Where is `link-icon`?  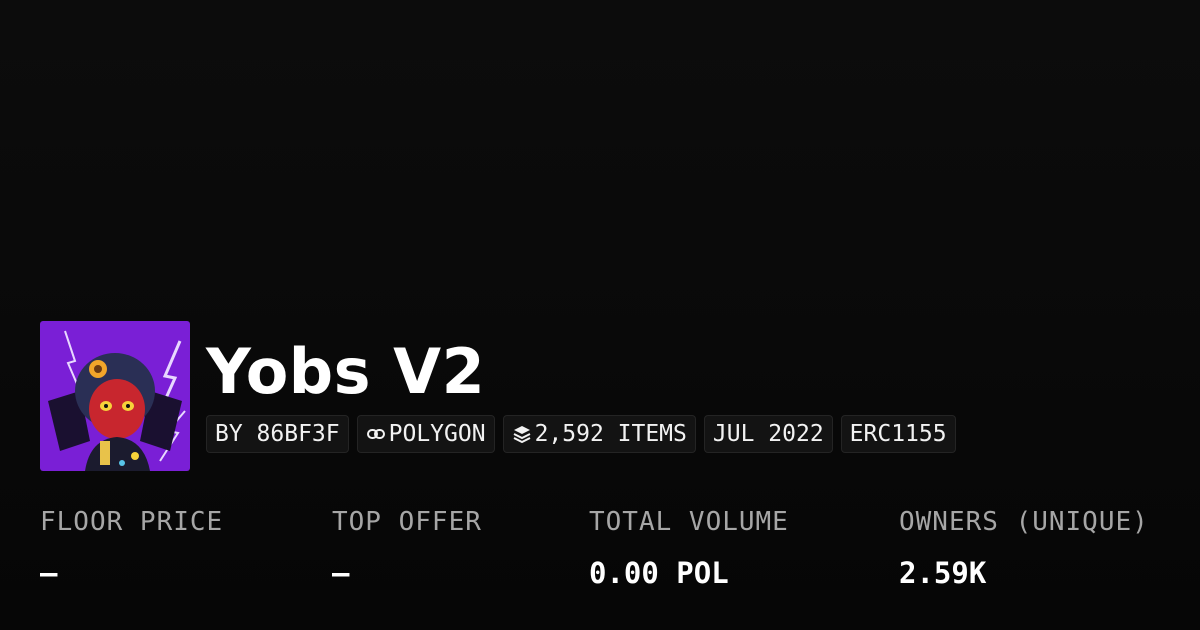
link-icon is located at coordinates (376, 434).